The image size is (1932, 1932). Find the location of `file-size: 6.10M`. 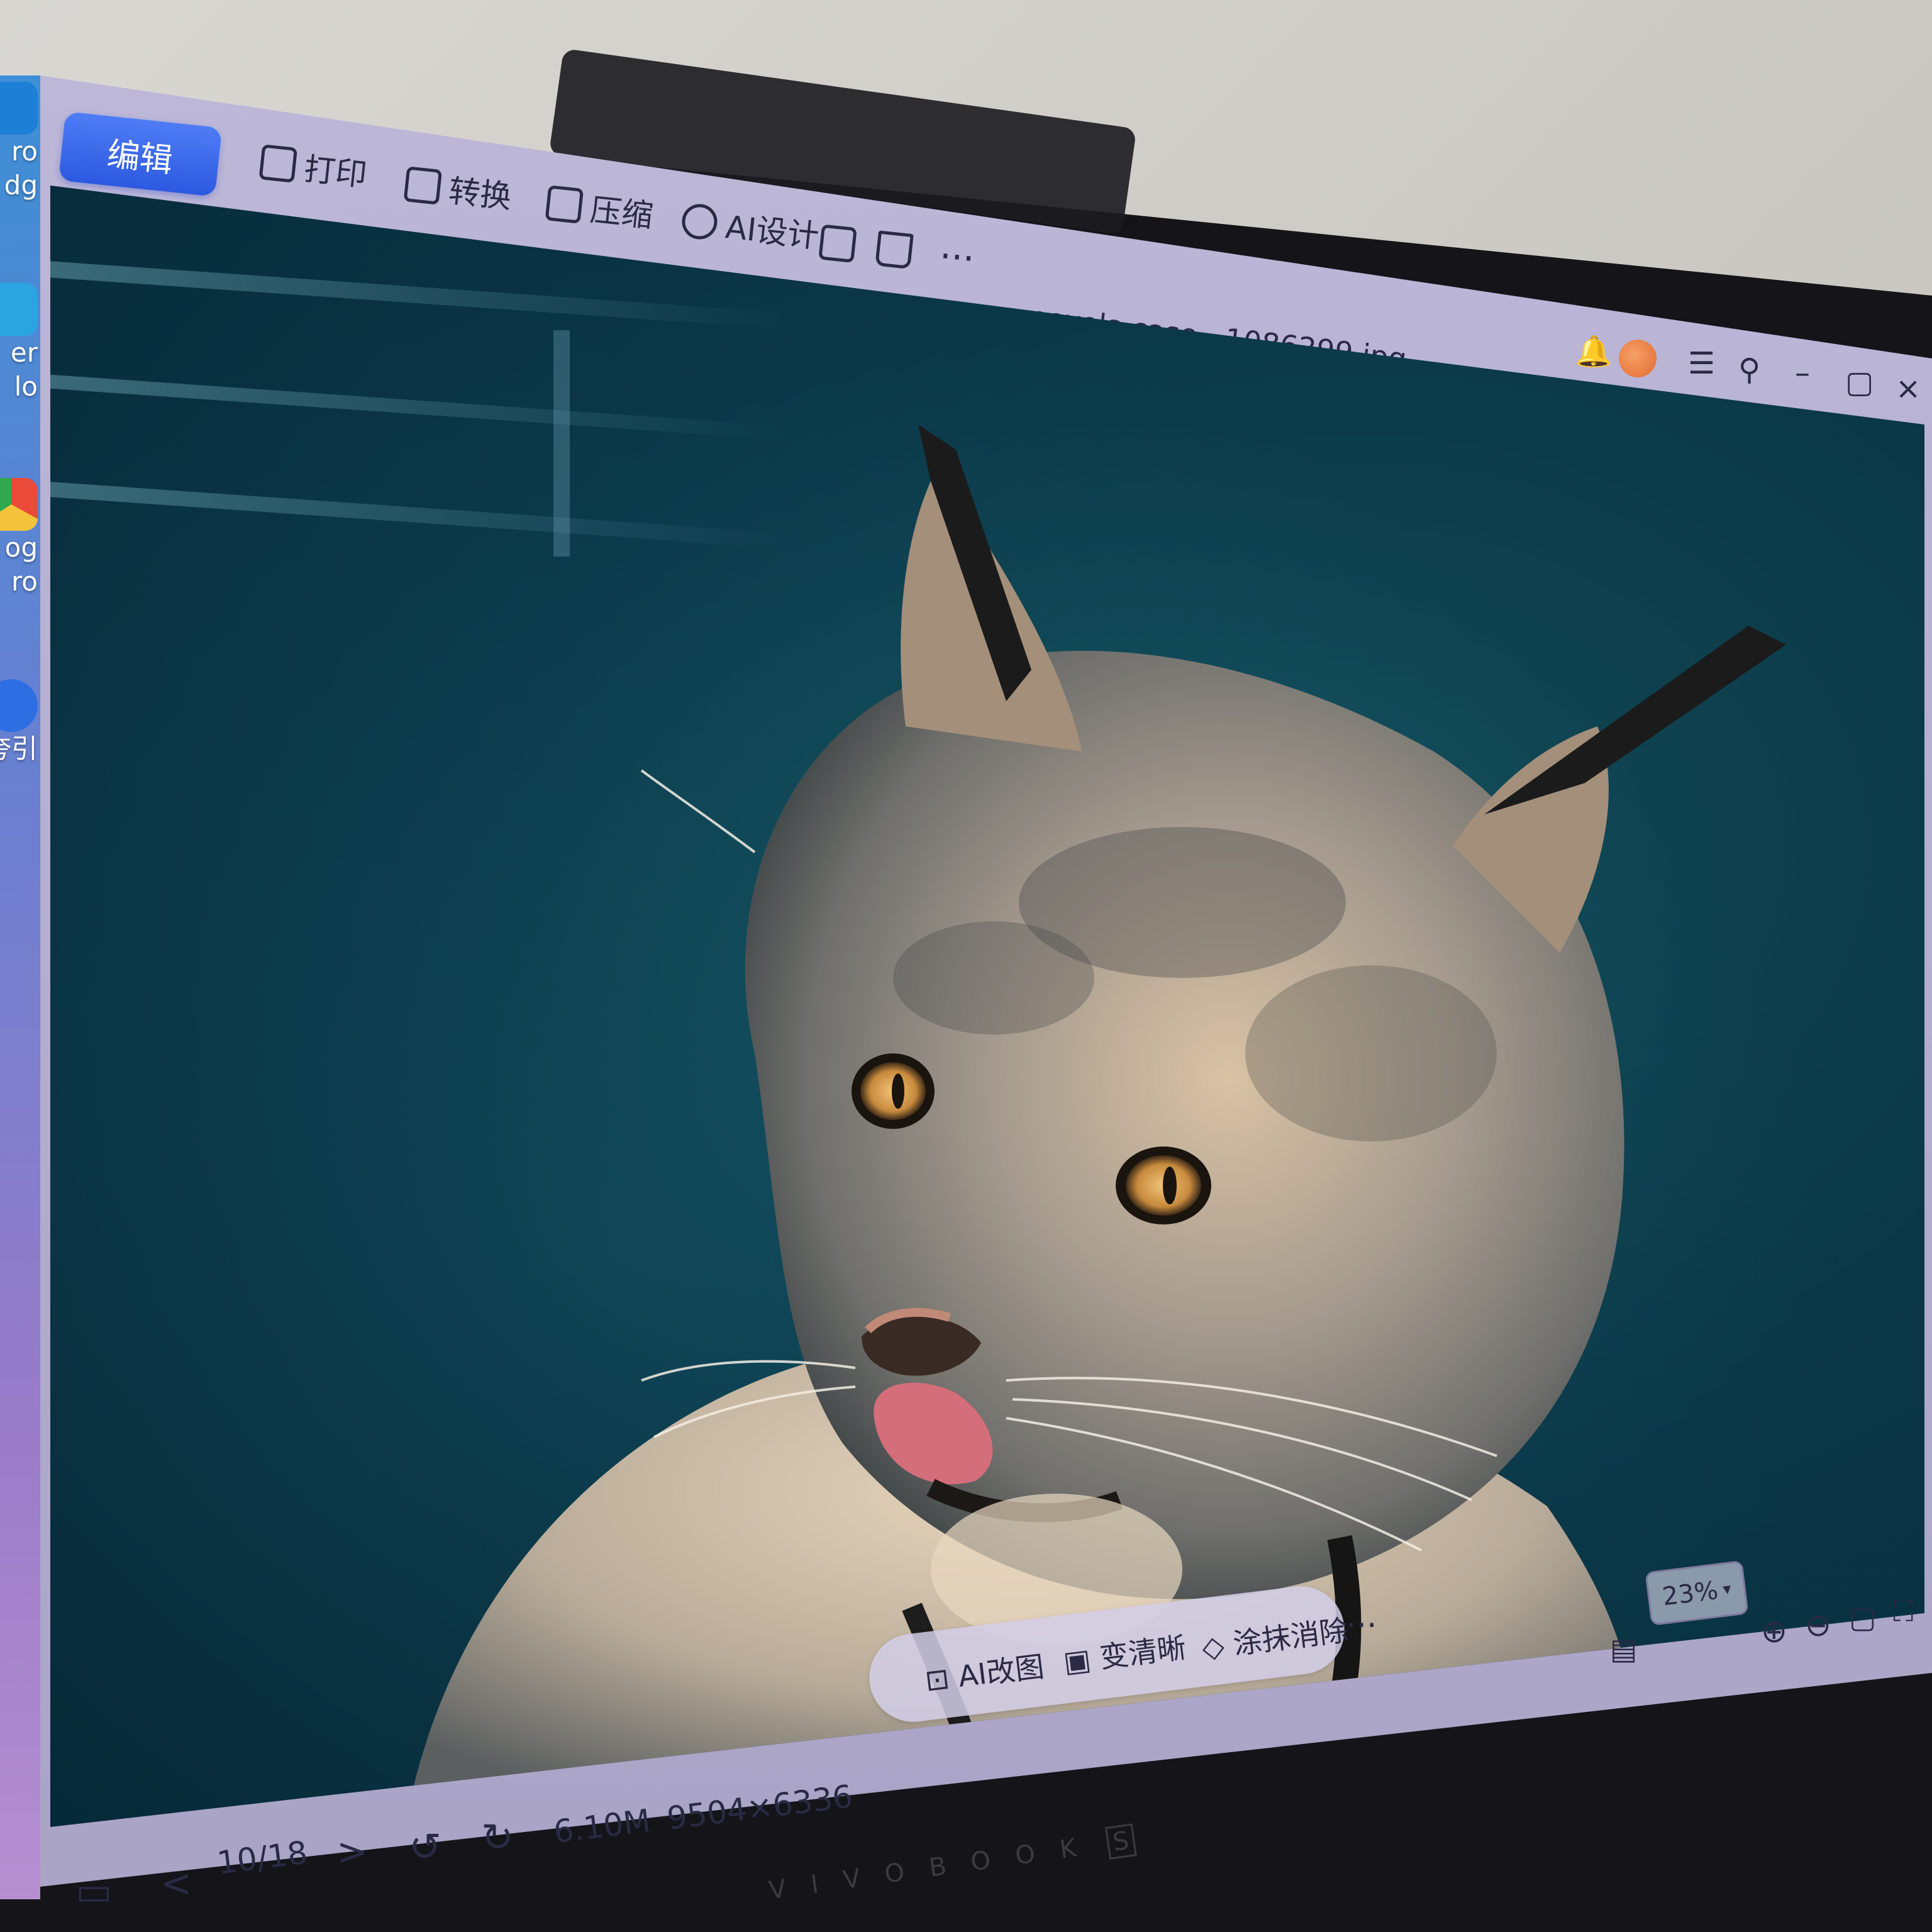

file-size: 6.10M is located at coordinates (602, 1826).